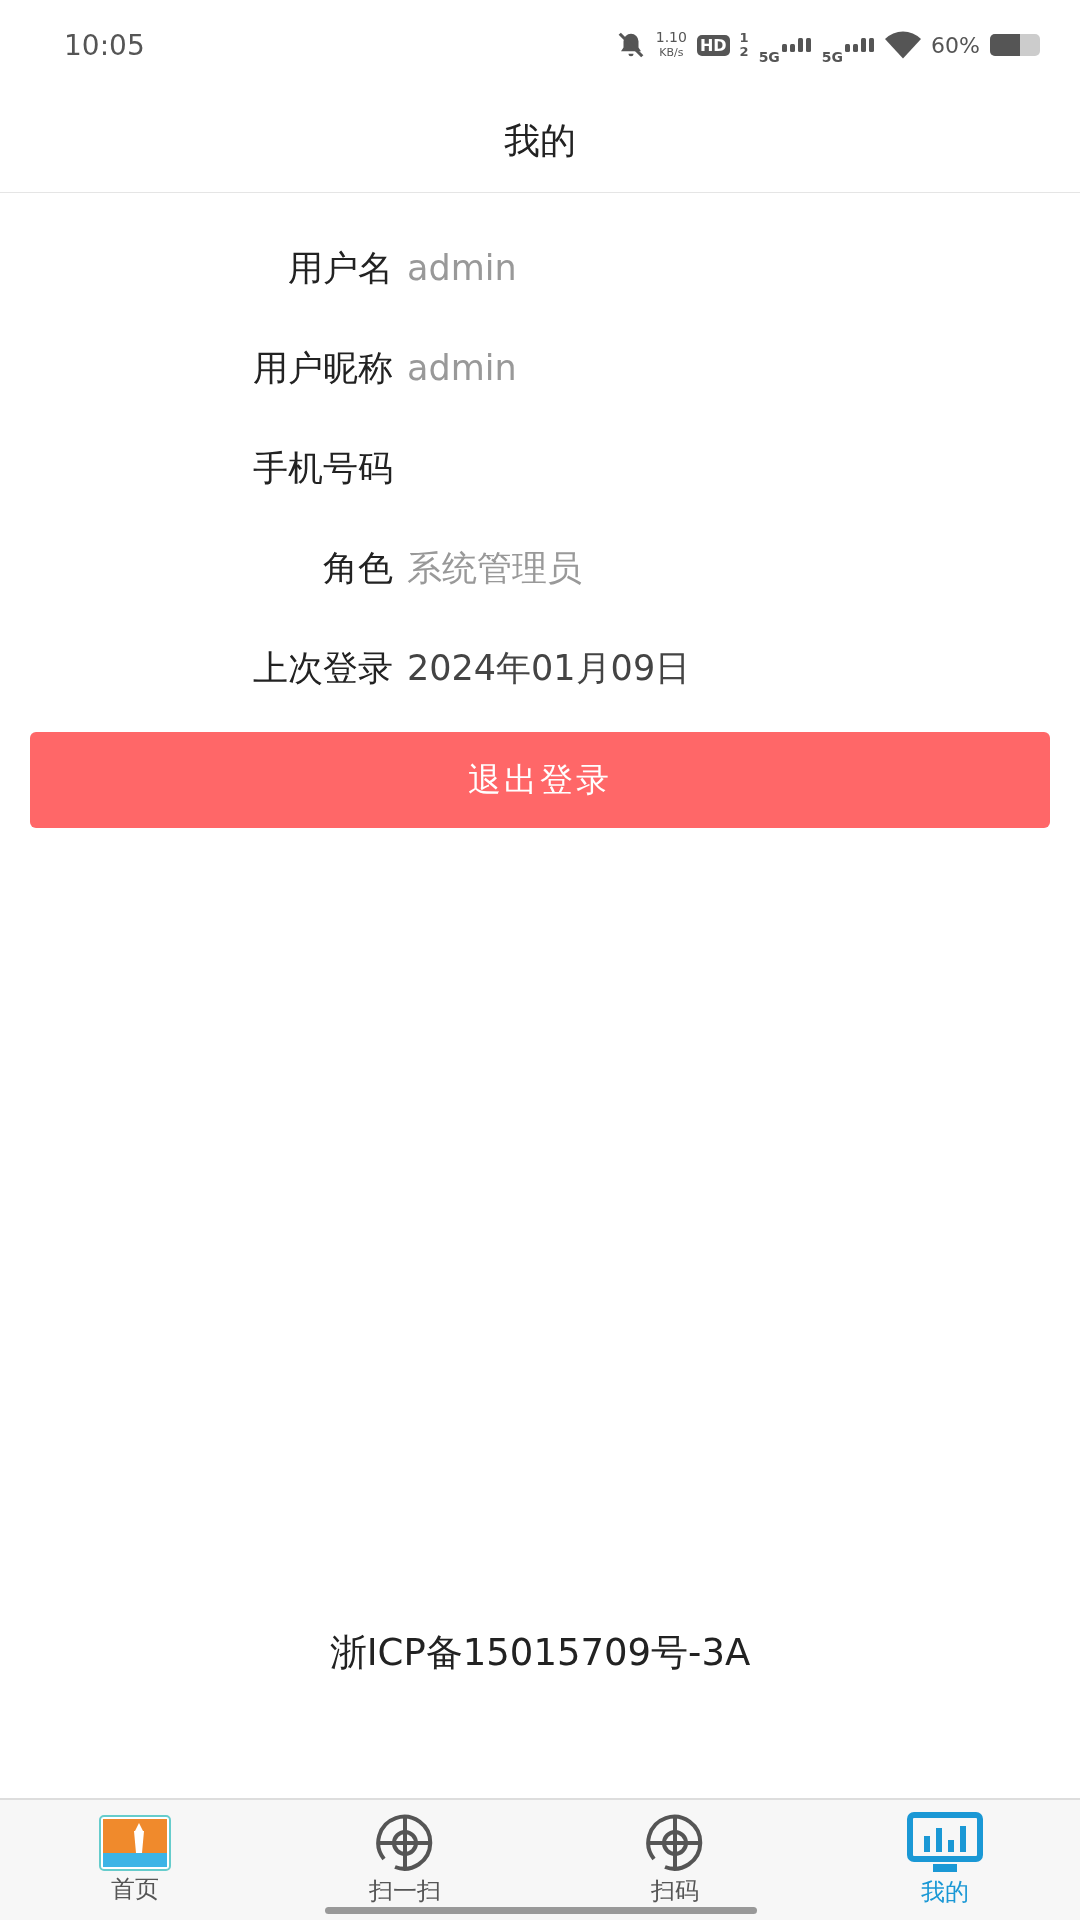 The height and width of the screenshot is (1920, 1080). What do you see at coordinates (903, 45) in the screenshot?
I see `wifi-icon` at bounding box center [903, 45].